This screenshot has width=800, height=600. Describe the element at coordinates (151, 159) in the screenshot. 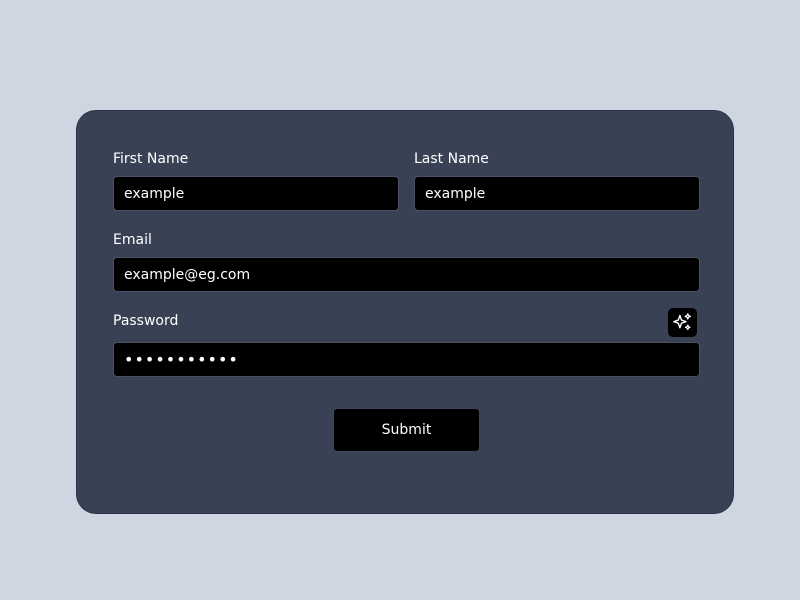

I see `first-name-label: First Name` at that location.